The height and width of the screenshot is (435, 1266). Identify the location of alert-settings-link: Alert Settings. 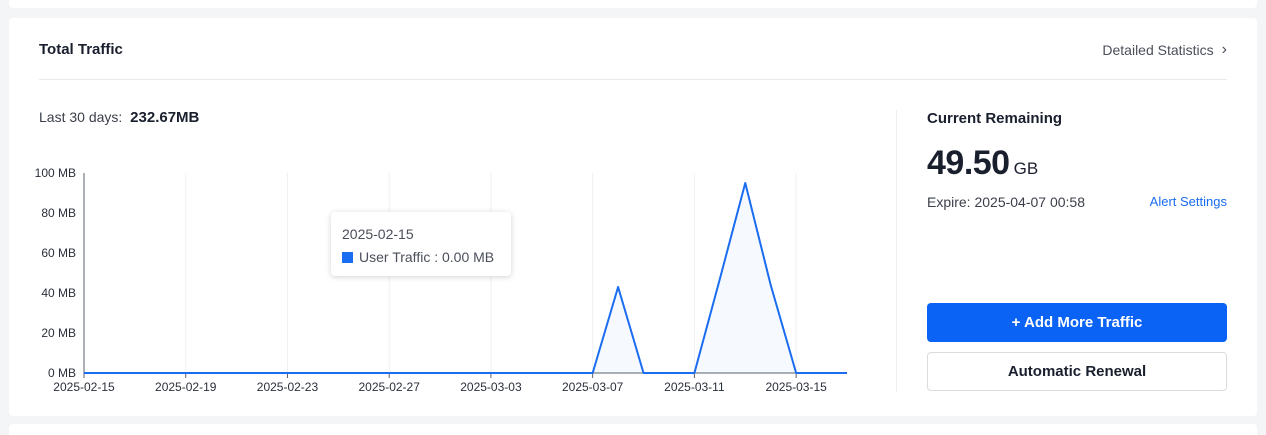
(1188, 201).